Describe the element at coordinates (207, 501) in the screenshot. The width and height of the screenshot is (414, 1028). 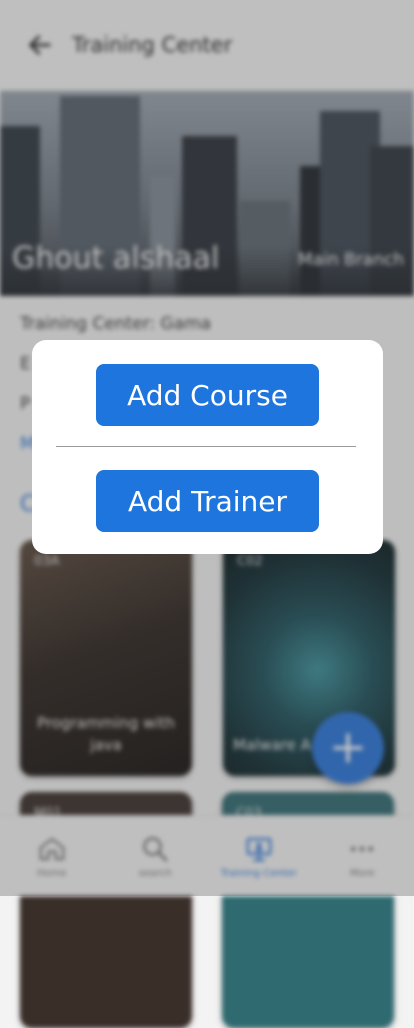
I see `add-trainer-button: Add Trainer` at that location.